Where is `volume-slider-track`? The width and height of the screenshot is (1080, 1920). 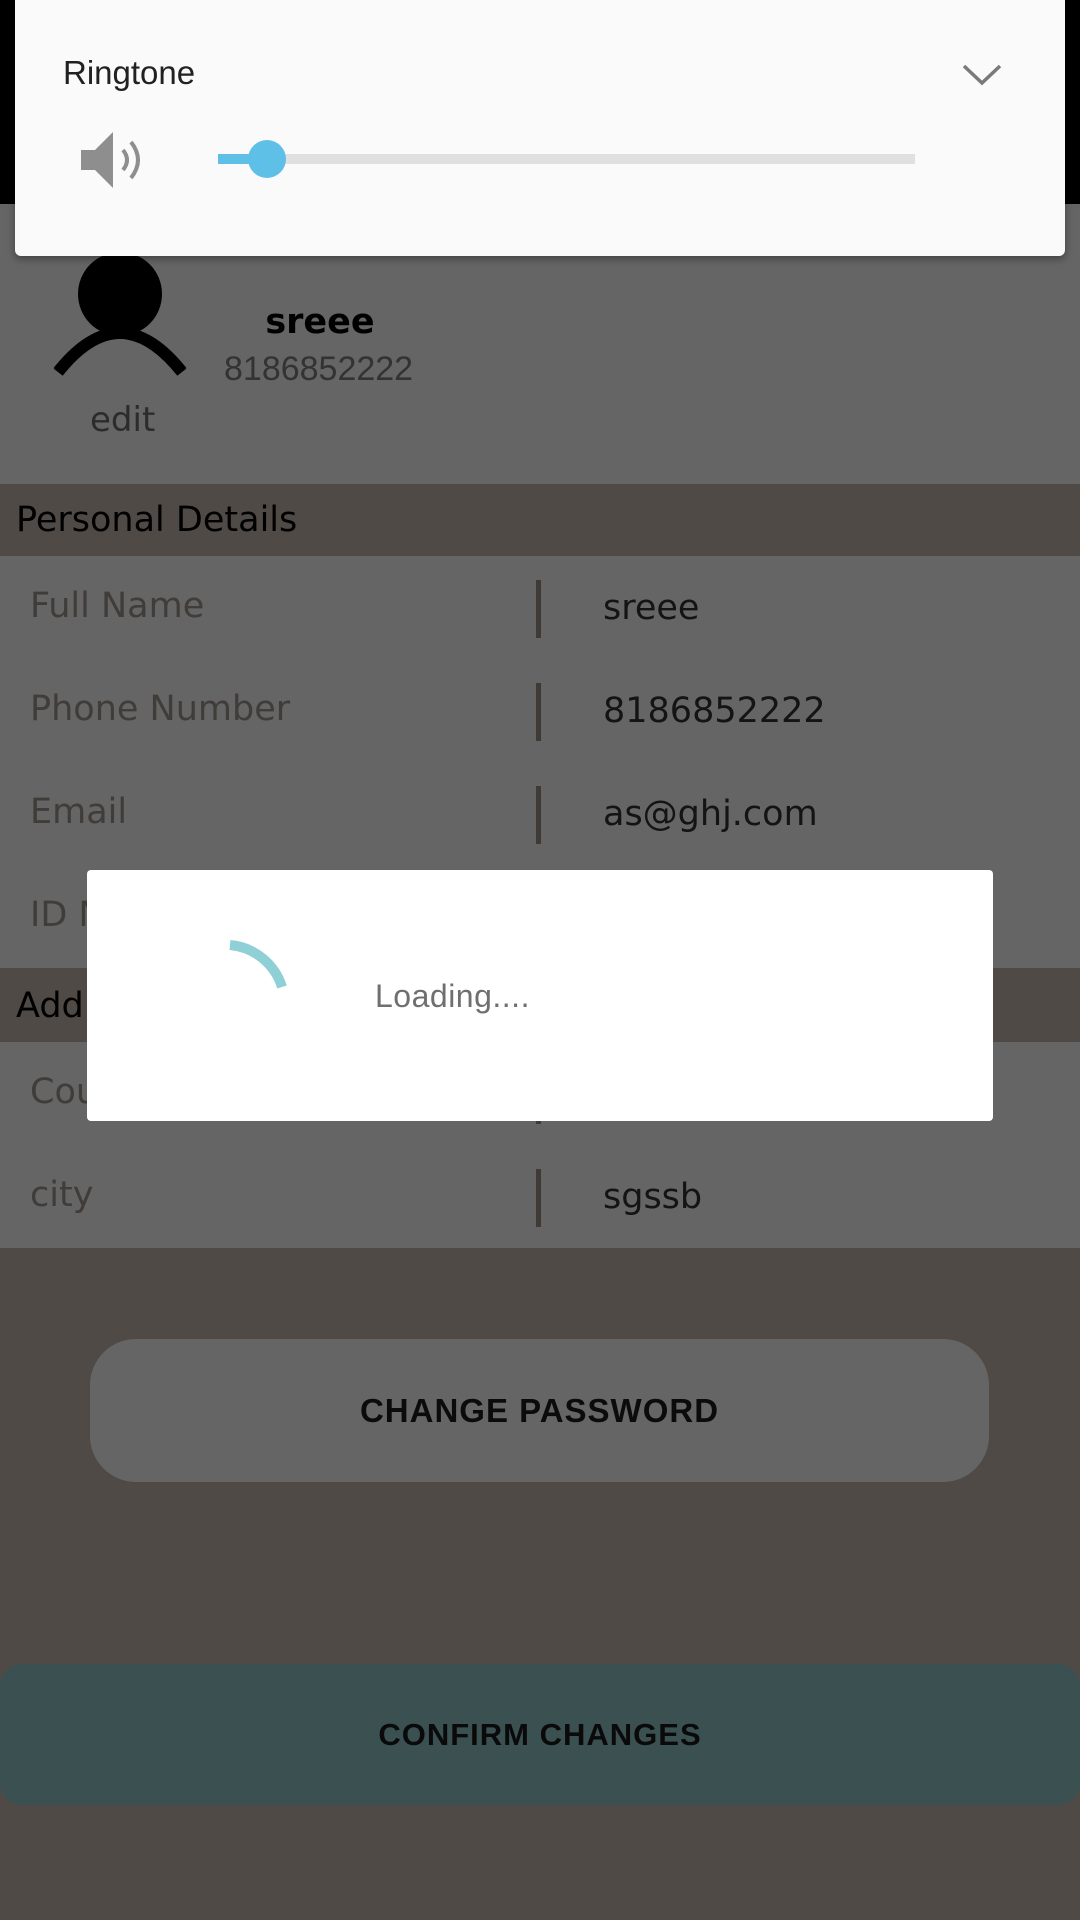 volume-slider-track is located at coordinates (566, 159).